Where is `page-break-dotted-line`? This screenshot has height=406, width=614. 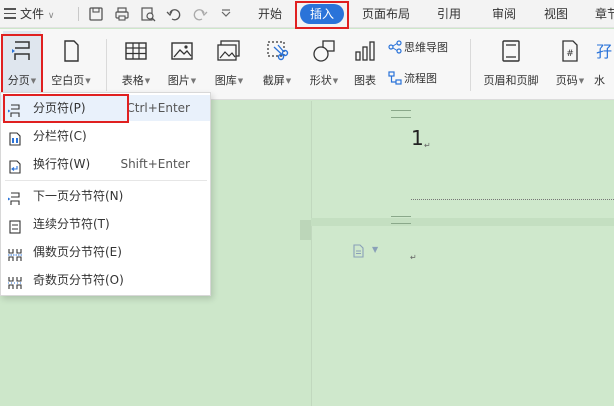
page-break-dotted-line is located at coordinates (512, 199).